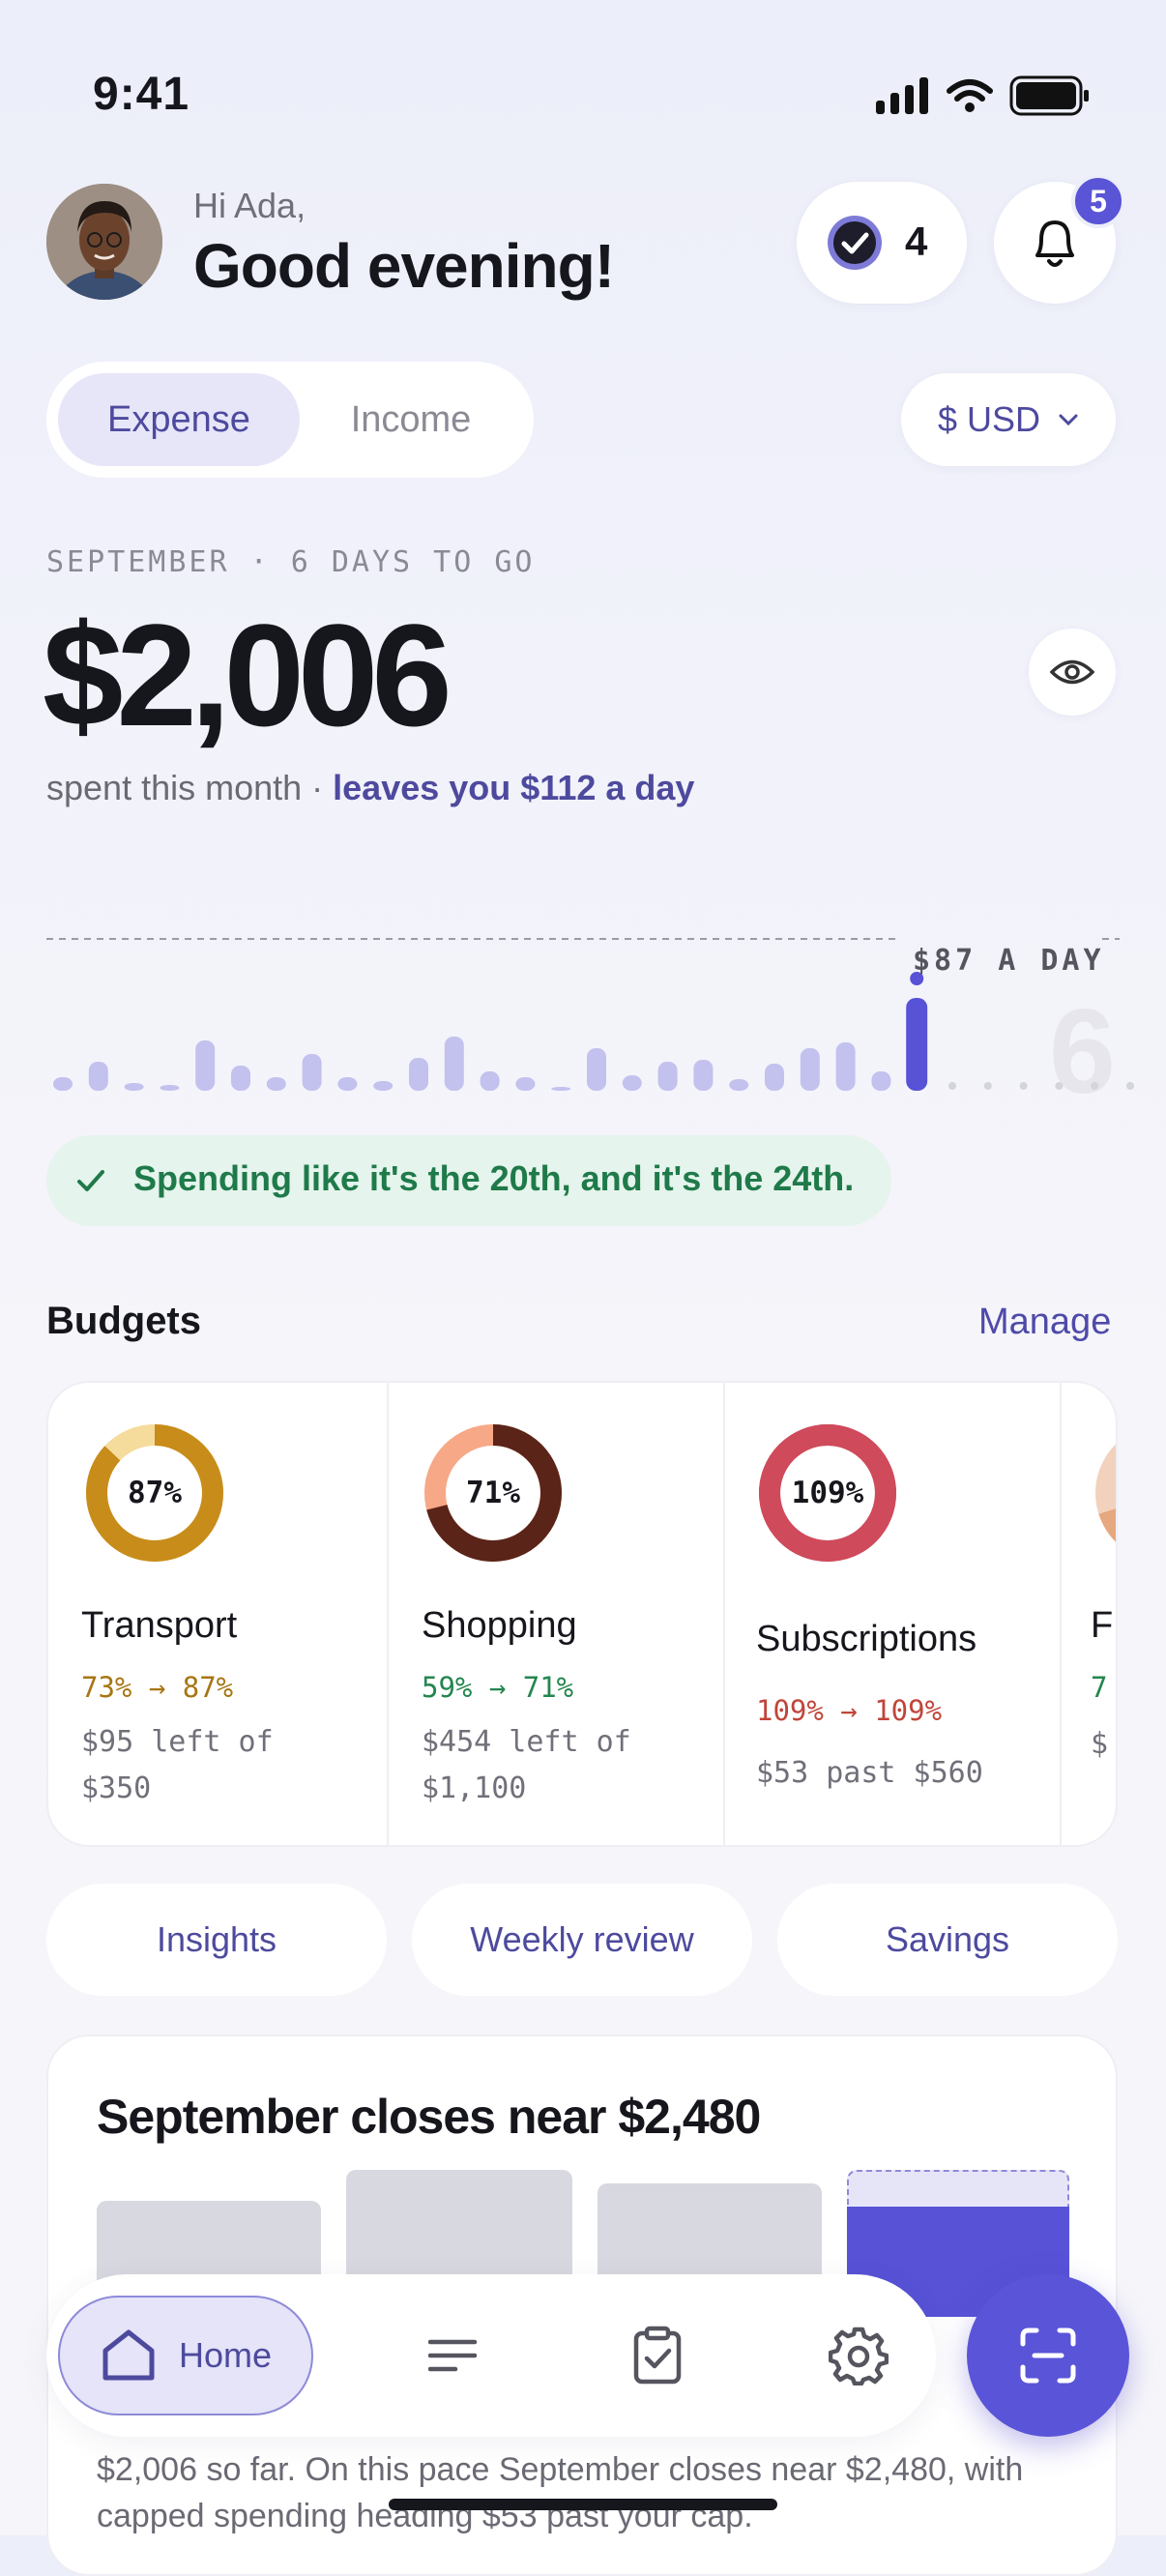 This screenshot has height=2576, width=1166. I want to click on savings-label: Savings, so click(947, 1939).